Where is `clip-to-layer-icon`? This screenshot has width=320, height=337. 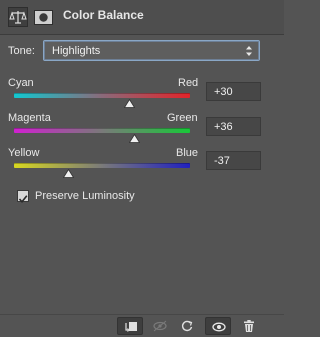 clip-to-layer-icon is located at coordinates (131, 327).